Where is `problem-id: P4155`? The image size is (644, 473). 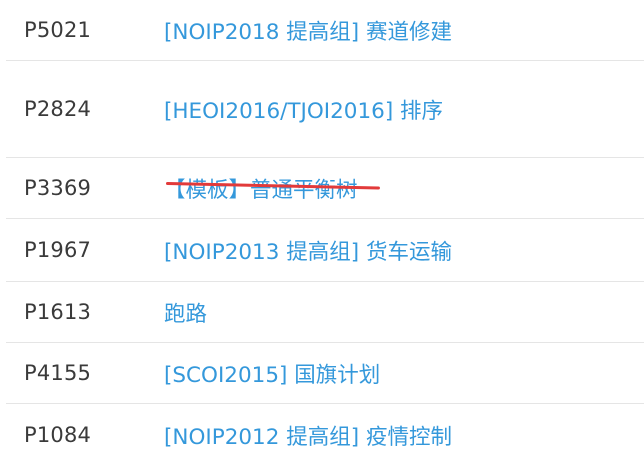
problem-id: P4155 is located at coordinates (57, 373).